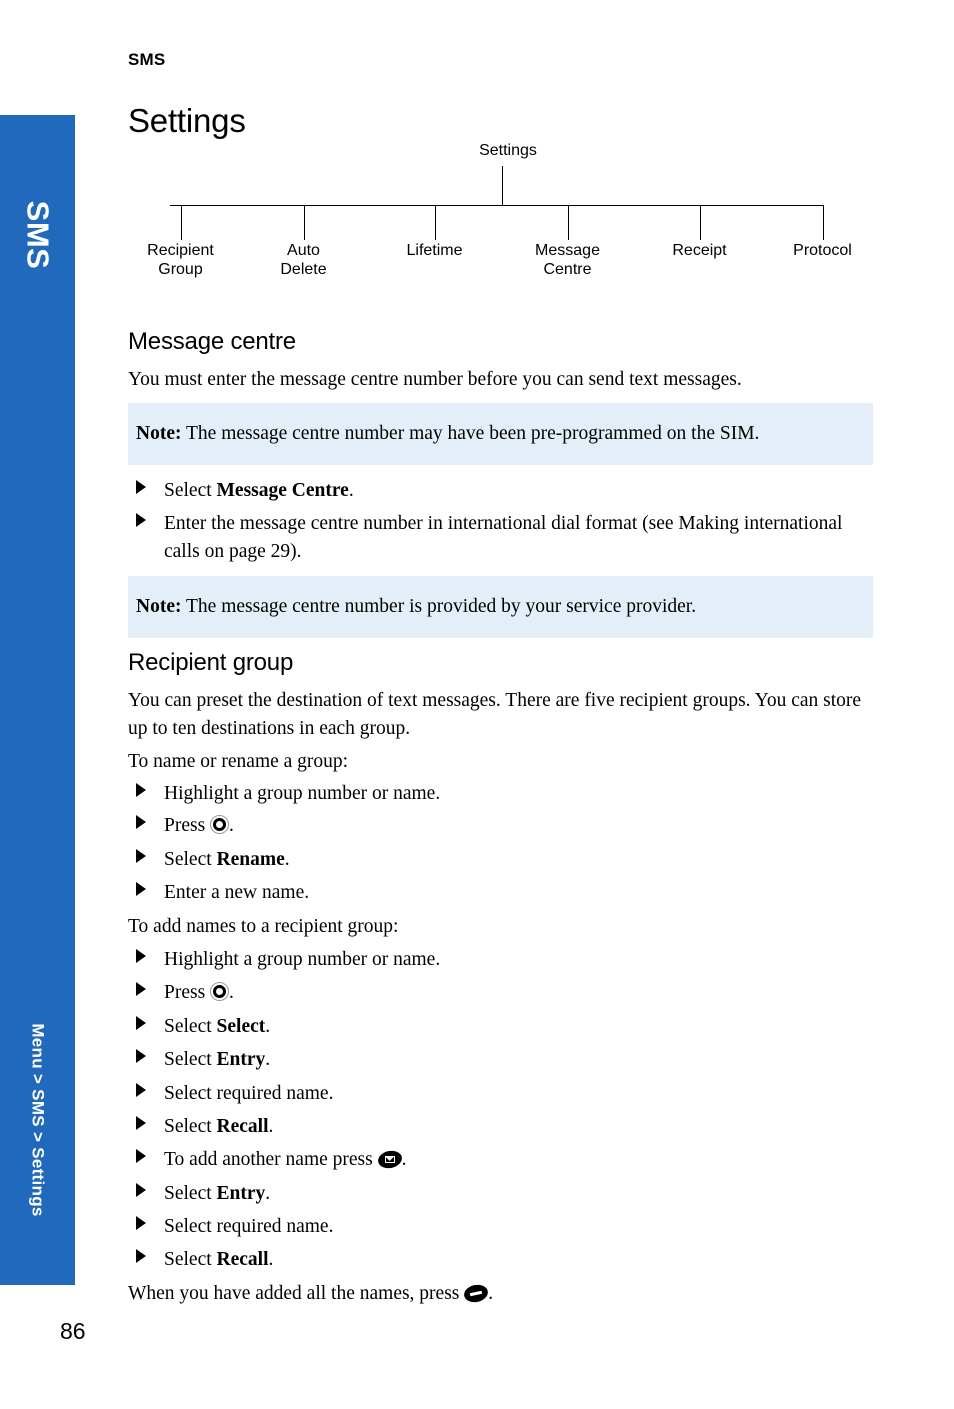 The width and height of the screenshot is (954, 1409). What do you see at coordinates (271, 1159) in the screenshot?
I see `step-text-pre: To add another name press` at bounding box center [271, 1159].